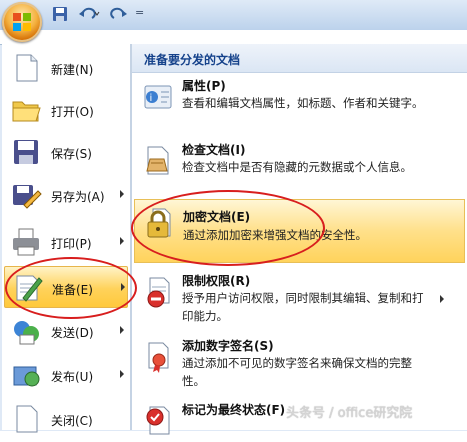 Image resolution: width=467 pixels, height=442 pixels. I want to click on mark-final-icon, so click(159, 421).